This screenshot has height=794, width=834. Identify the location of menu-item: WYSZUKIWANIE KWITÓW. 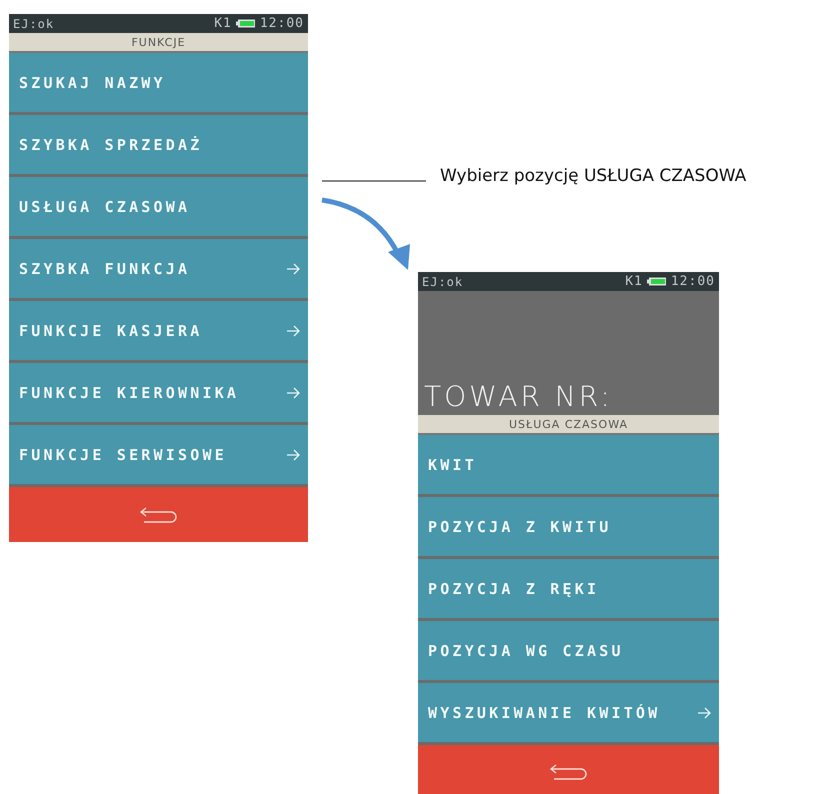
(568, 714).